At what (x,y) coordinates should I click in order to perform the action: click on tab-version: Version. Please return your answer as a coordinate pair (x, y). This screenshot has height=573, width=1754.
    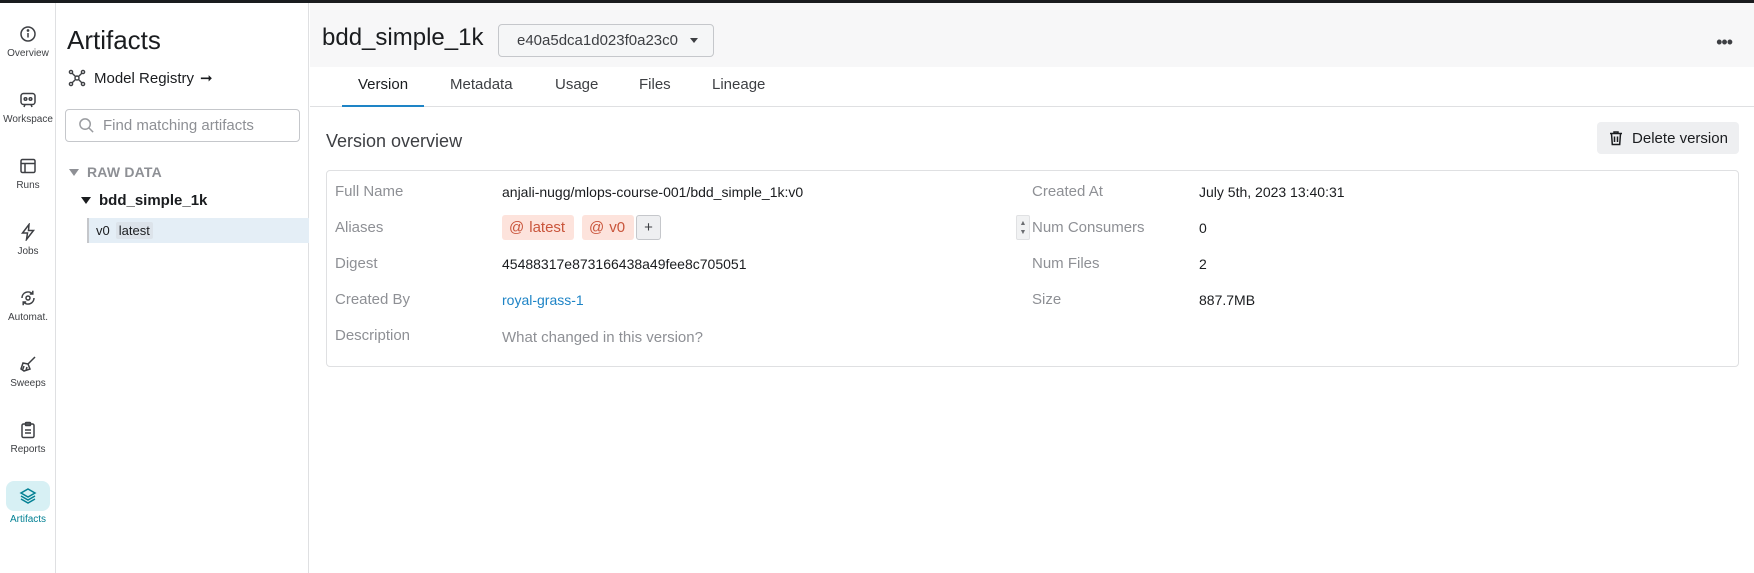
    Looking at the image, I should click on (383, 91).